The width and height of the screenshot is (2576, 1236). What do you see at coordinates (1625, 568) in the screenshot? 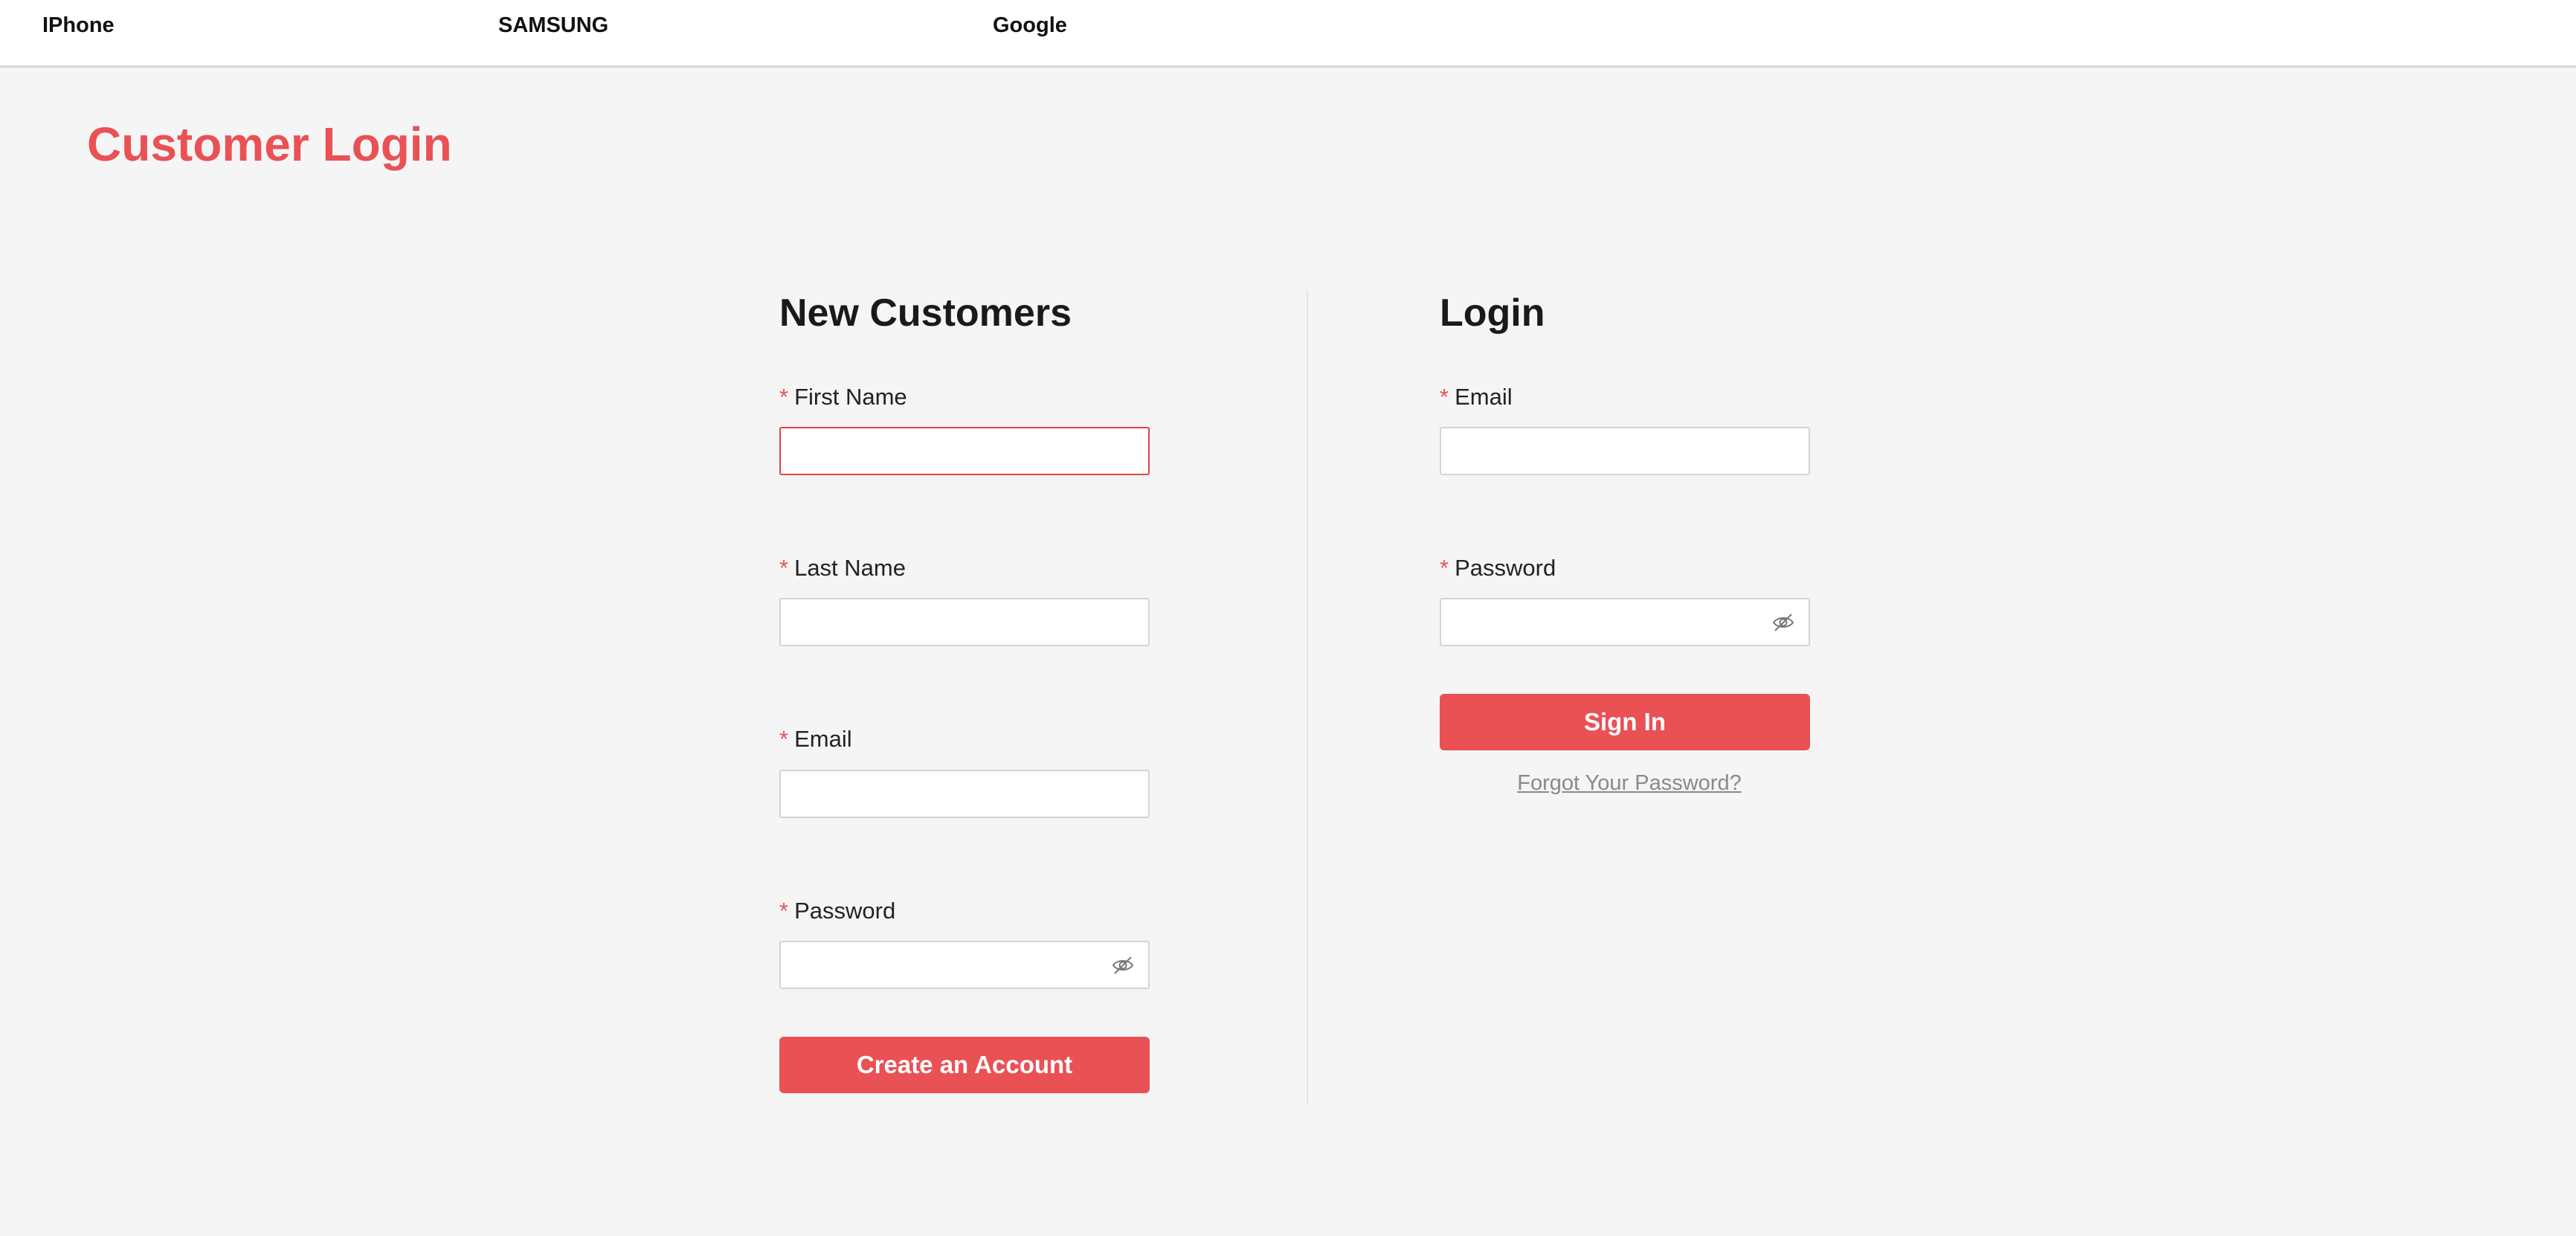
I see `login-password-label: * Password` at bounding box center [1625, 568].